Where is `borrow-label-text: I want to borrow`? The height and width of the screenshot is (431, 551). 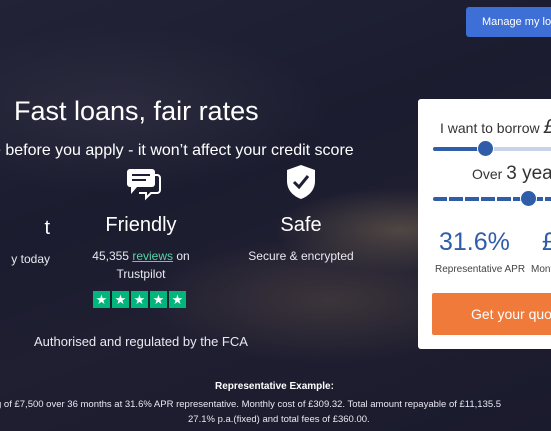
borrow-label-text: I want to borrow is located at coordinates (490, 128).